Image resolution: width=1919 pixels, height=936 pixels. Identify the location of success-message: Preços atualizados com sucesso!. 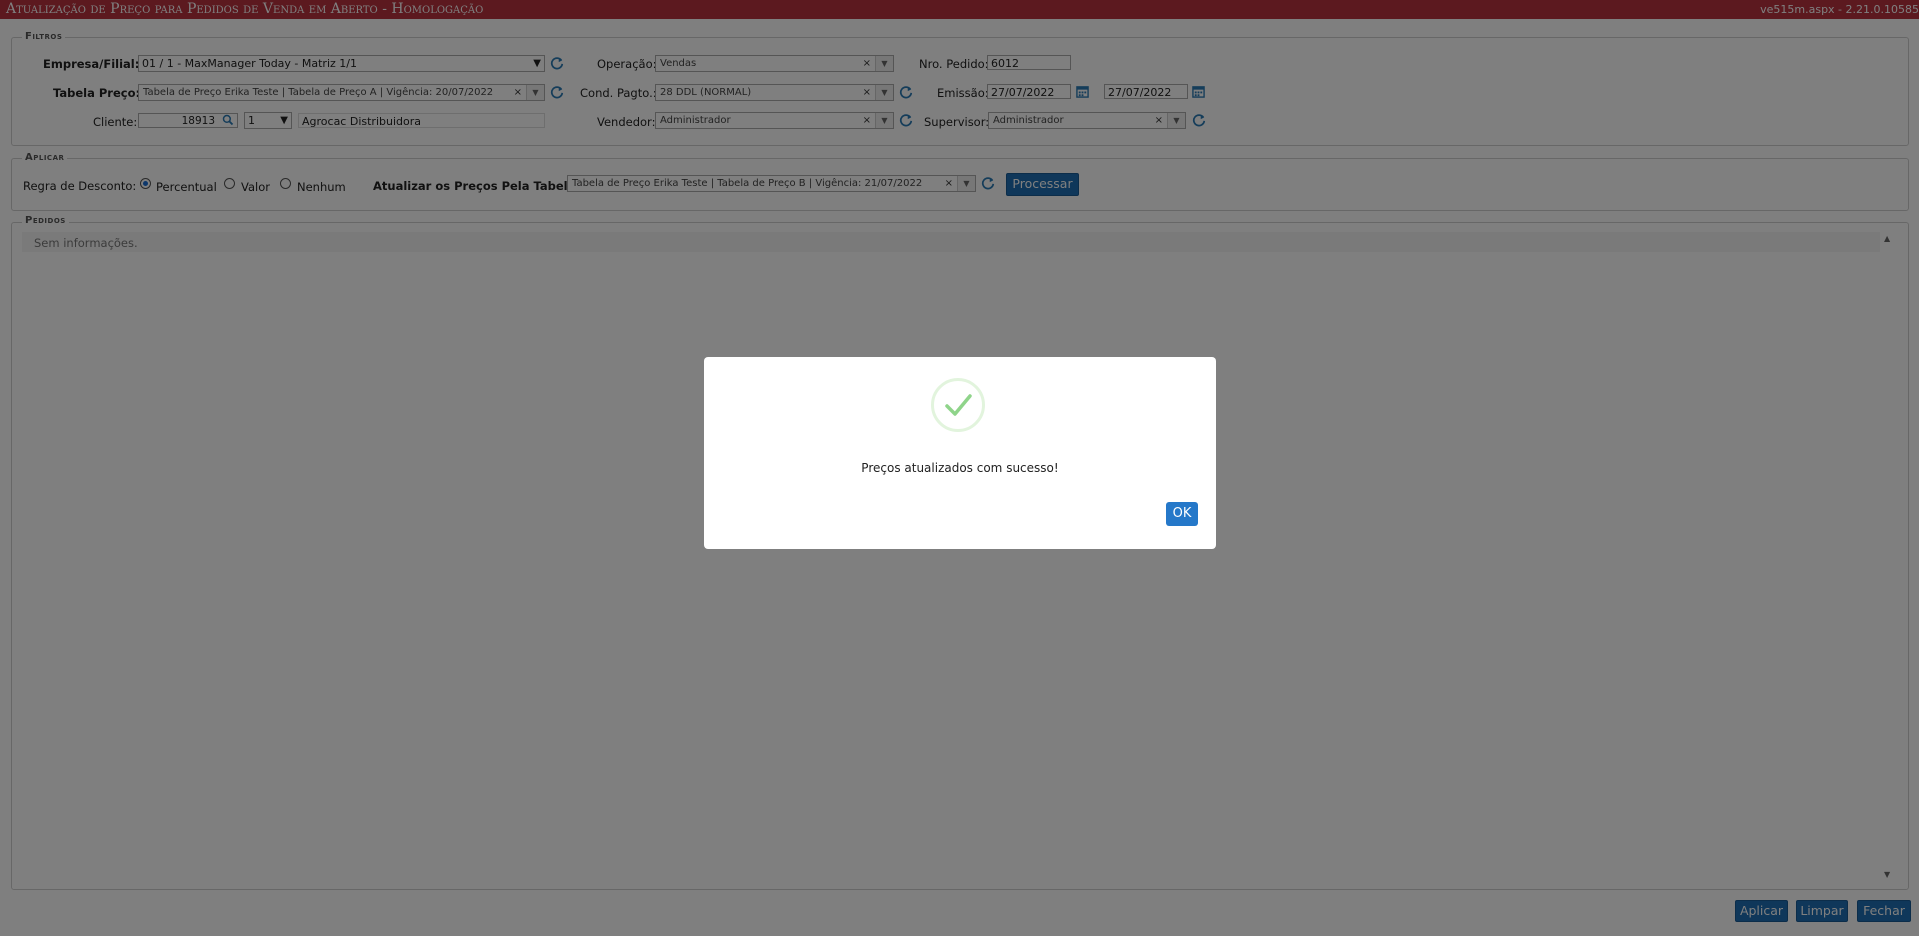
(960, 468).